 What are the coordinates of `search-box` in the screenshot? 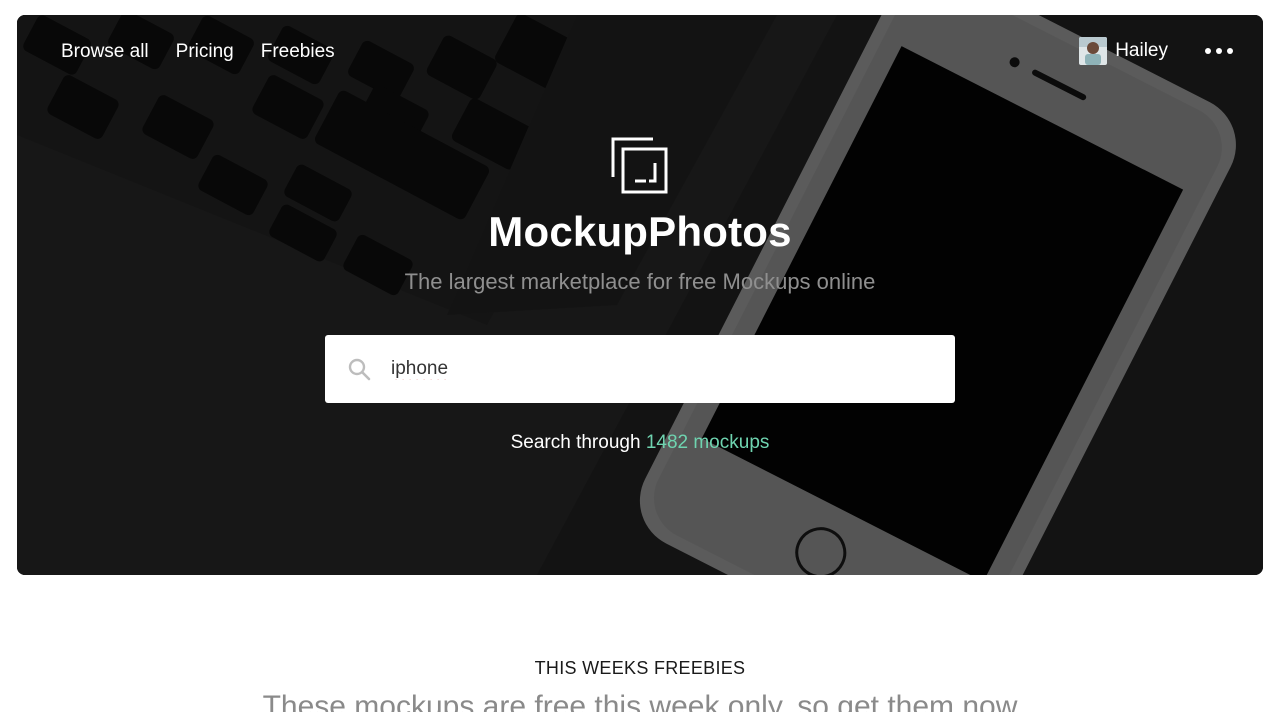 It's located at (640, 369).